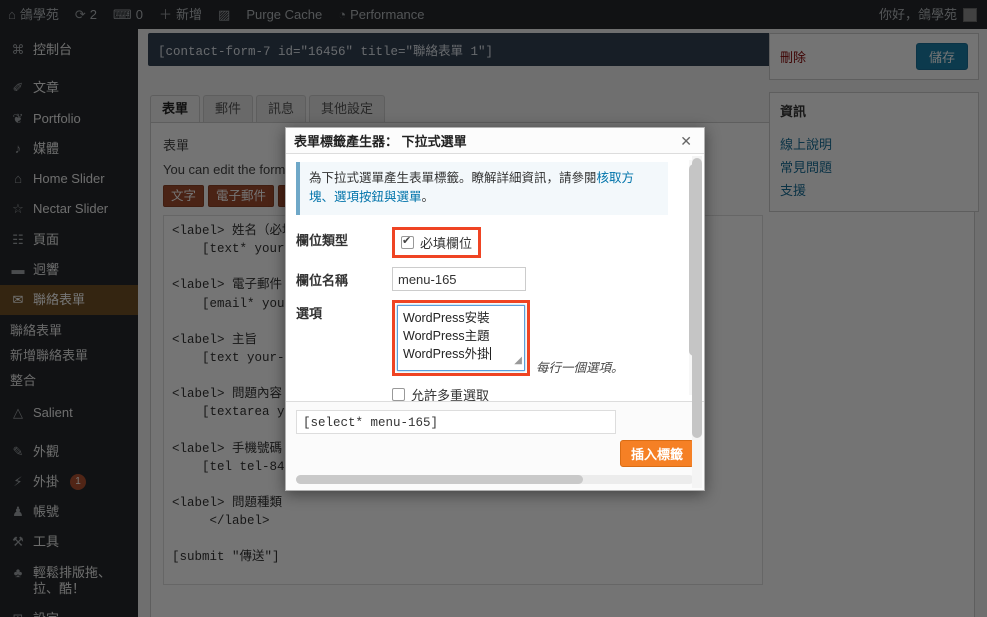 The image size is (987, 617). I want to click on dashboard-icon: ⌘, so click(18, 49).